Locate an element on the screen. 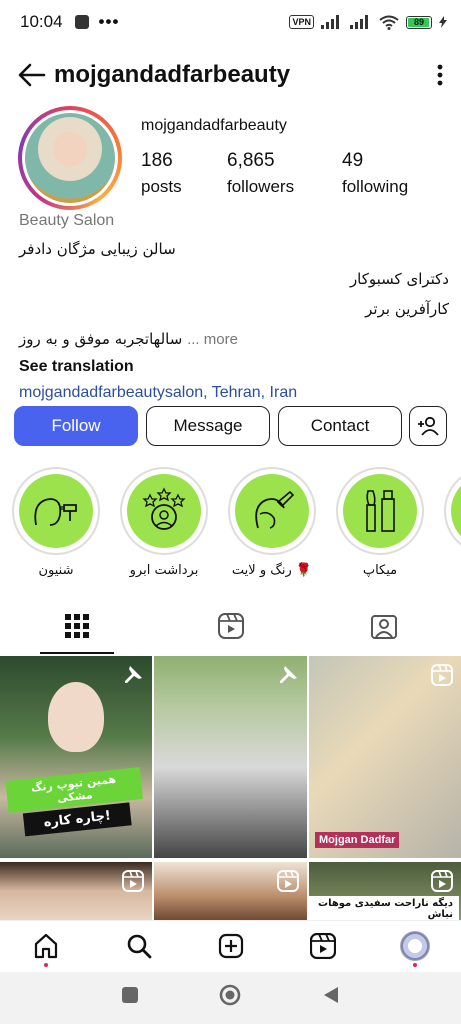 The height and width of the screenshot is (1024, 461). more-link: ... more is located at coordinates (212, 339).